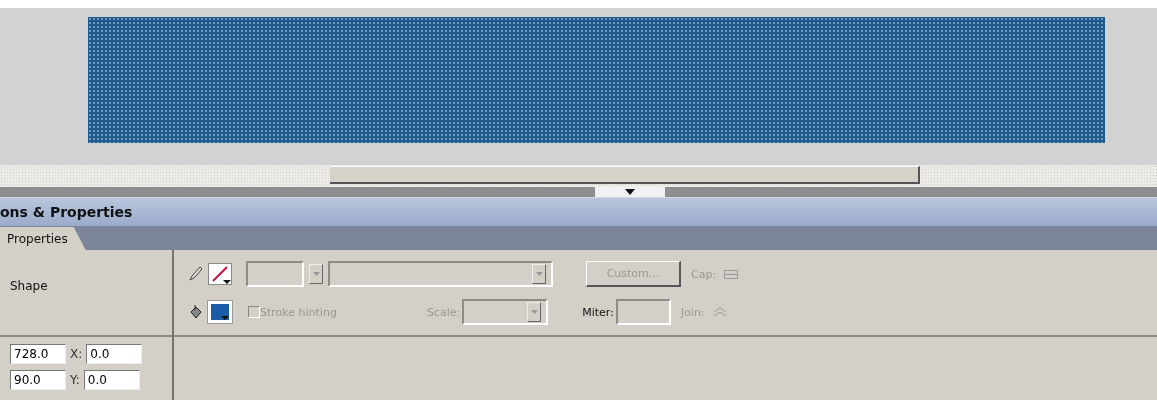  I want to click on stroke-width-dropdown-button, so click(316, 274).